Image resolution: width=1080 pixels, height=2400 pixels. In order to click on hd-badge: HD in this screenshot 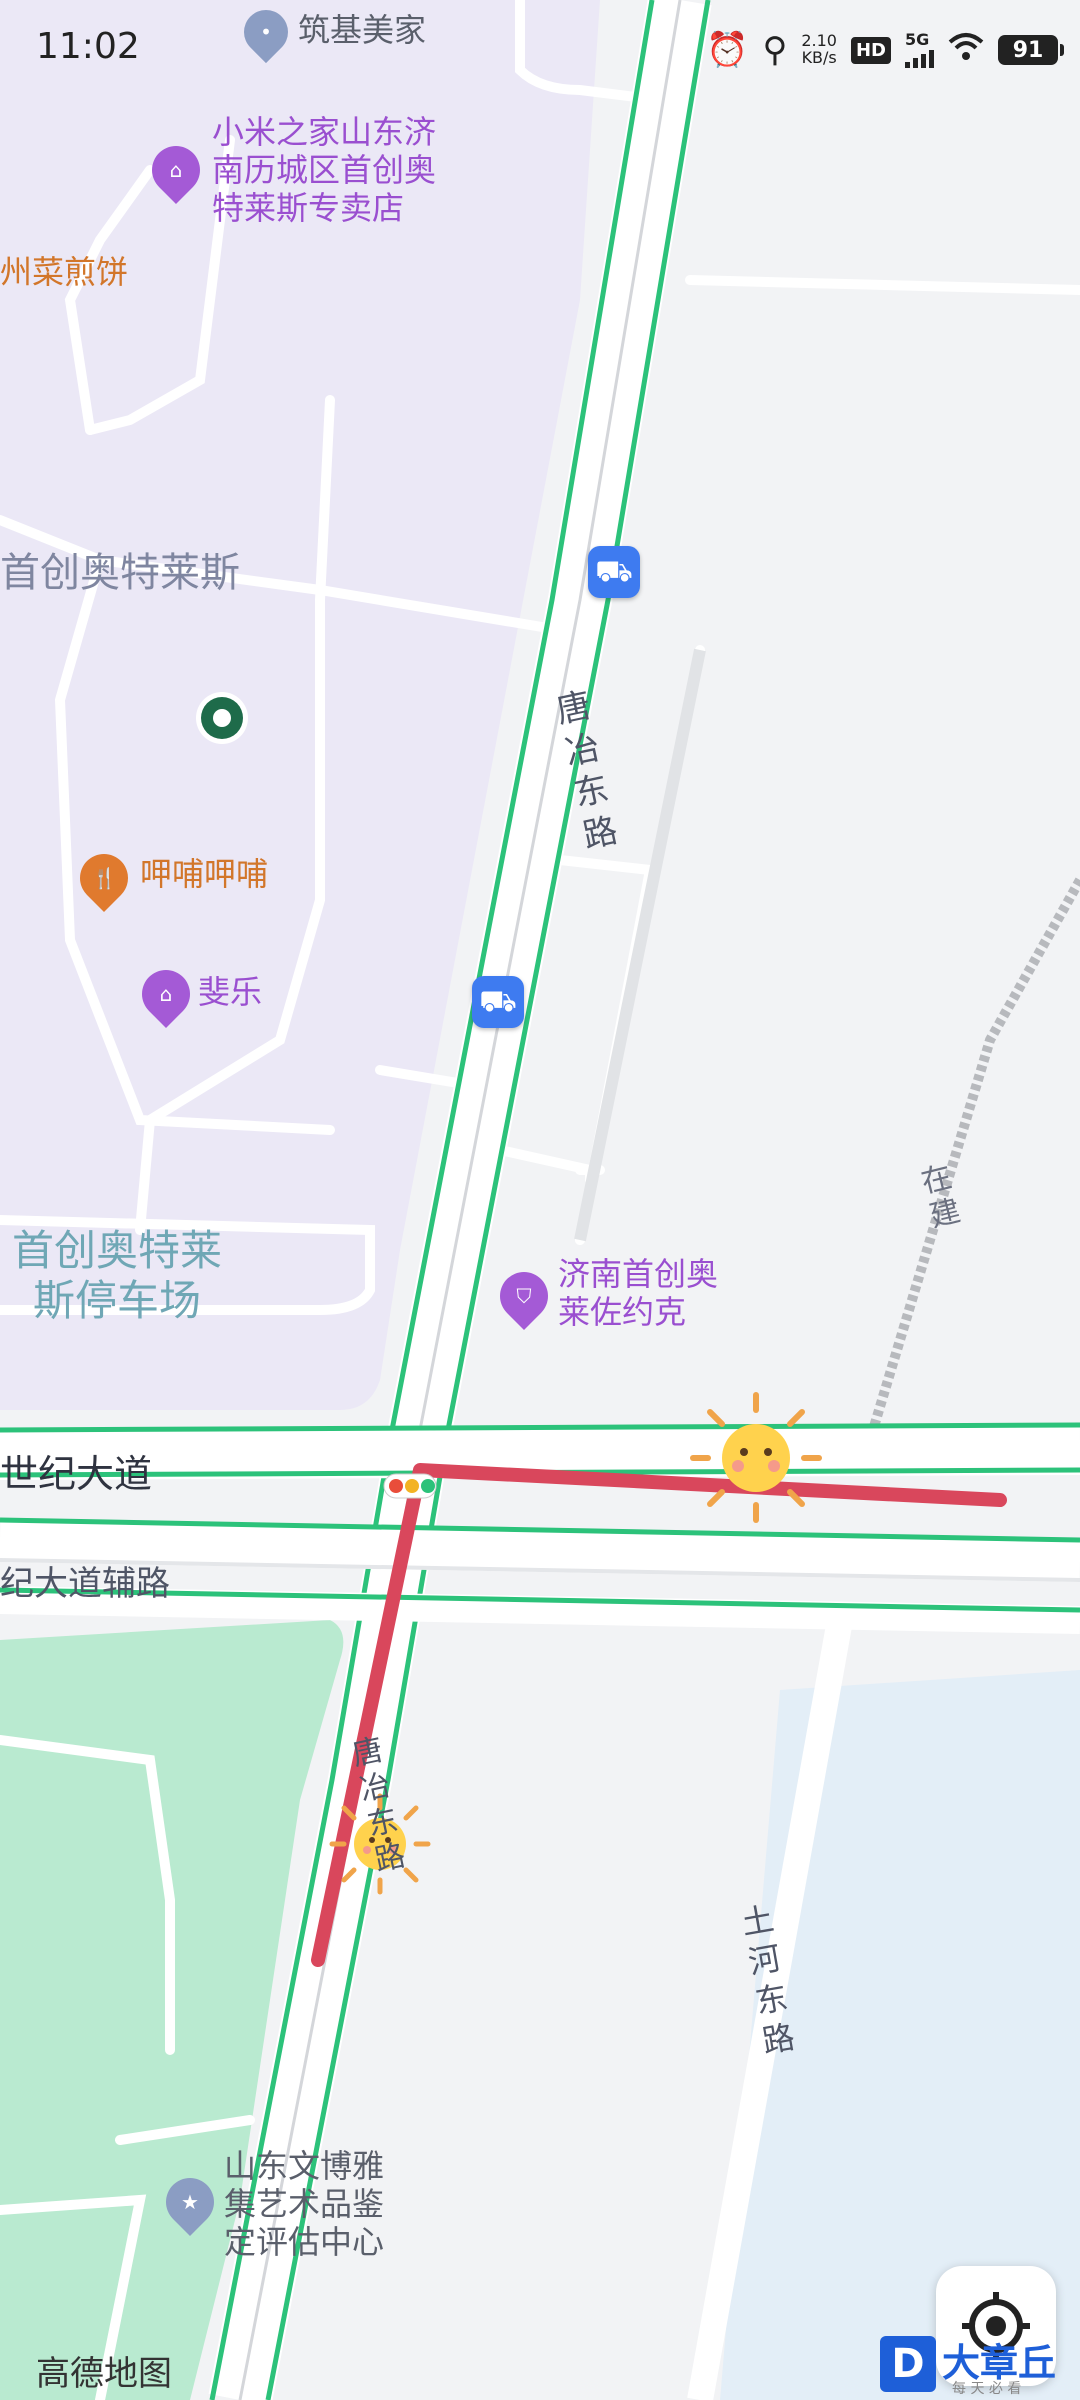, I will do `click(870, 50)`.